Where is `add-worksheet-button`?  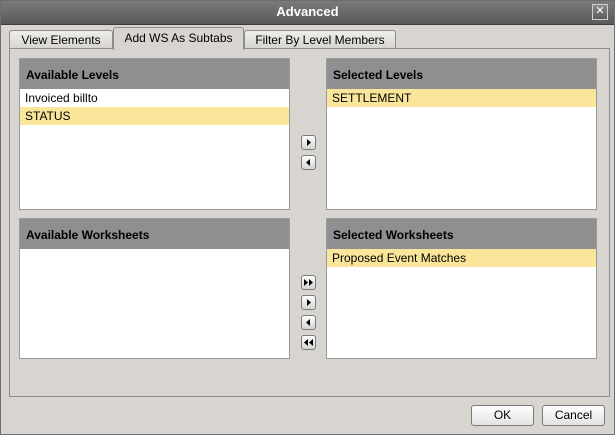 add-worksheet-button is located at coordinates (308, 302).